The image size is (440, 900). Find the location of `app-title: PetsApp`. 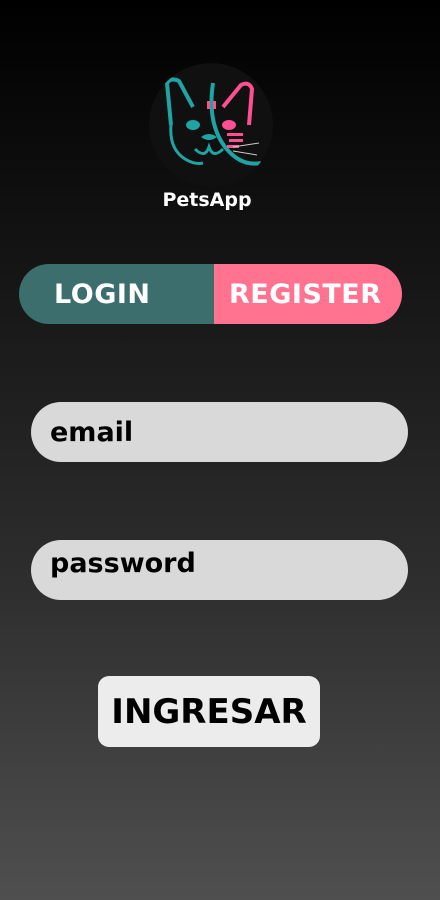

app-title: PetsApp is located at coordinates (207, 200).